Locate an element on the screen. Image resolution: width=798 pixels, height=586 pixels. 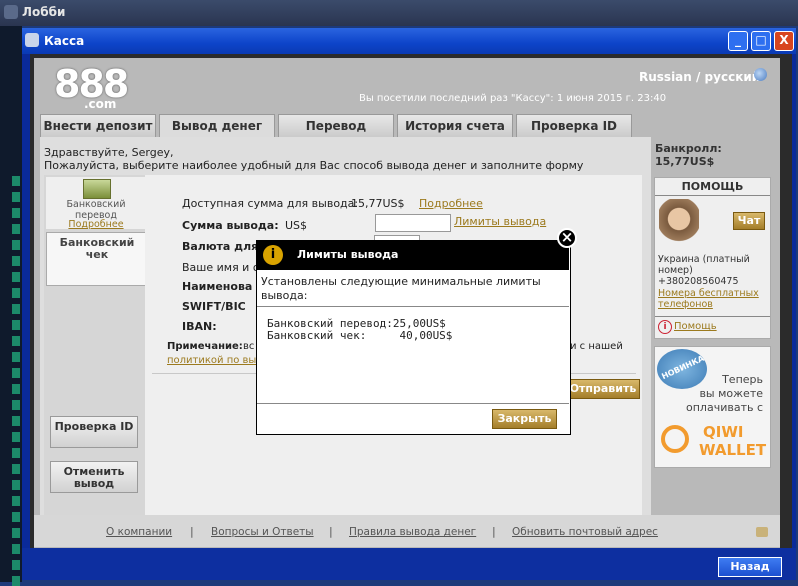
tab-transfer: Перевод is located at coordinates (336, 126).